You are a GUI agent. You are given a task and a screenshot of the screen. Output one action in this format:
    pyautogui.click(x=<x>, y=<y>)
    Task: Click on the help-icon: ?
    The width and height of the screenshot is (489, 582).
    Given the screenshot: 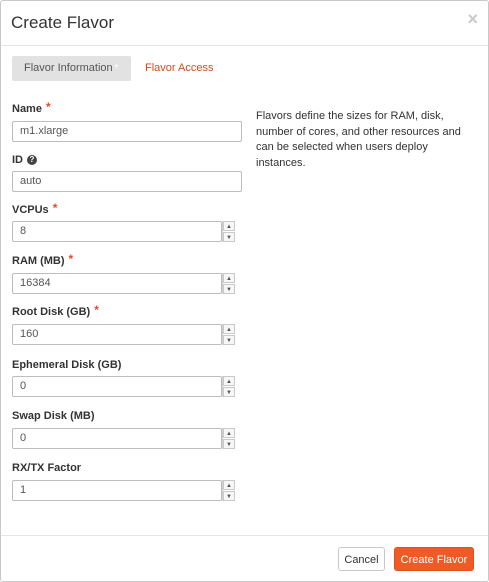 What is the action you would take?
    pyautogui.click(x=32, y=160)
    